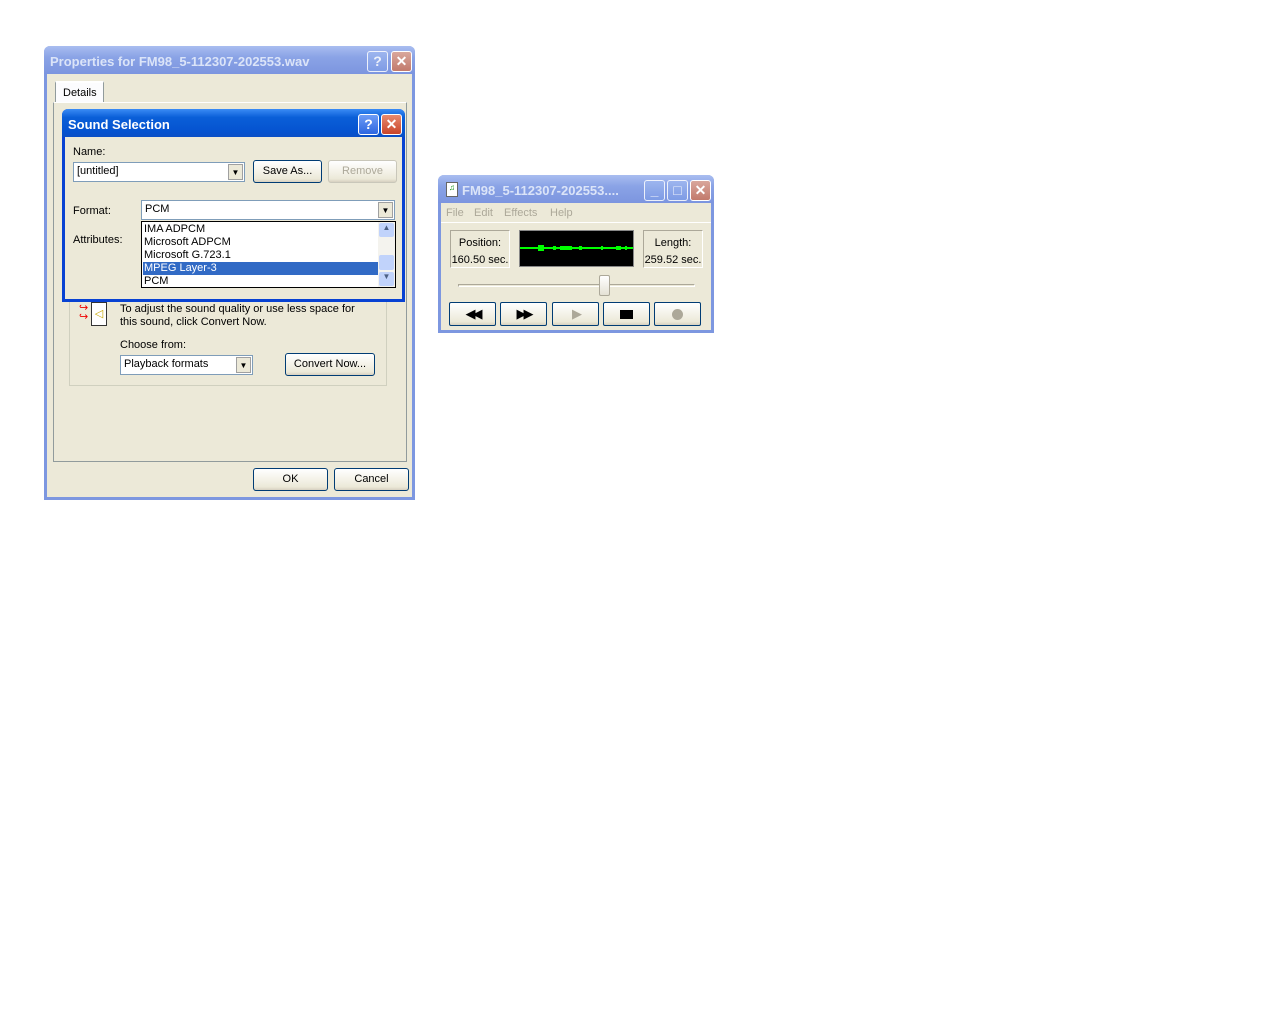  I want to click on list-item: Microsoft ADPCM, so click(260, 242).